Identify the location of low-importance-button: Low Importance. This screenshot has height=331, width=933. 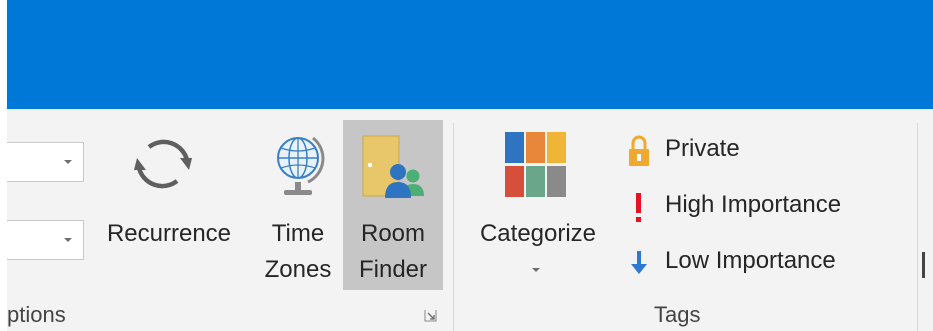
(759, 263).